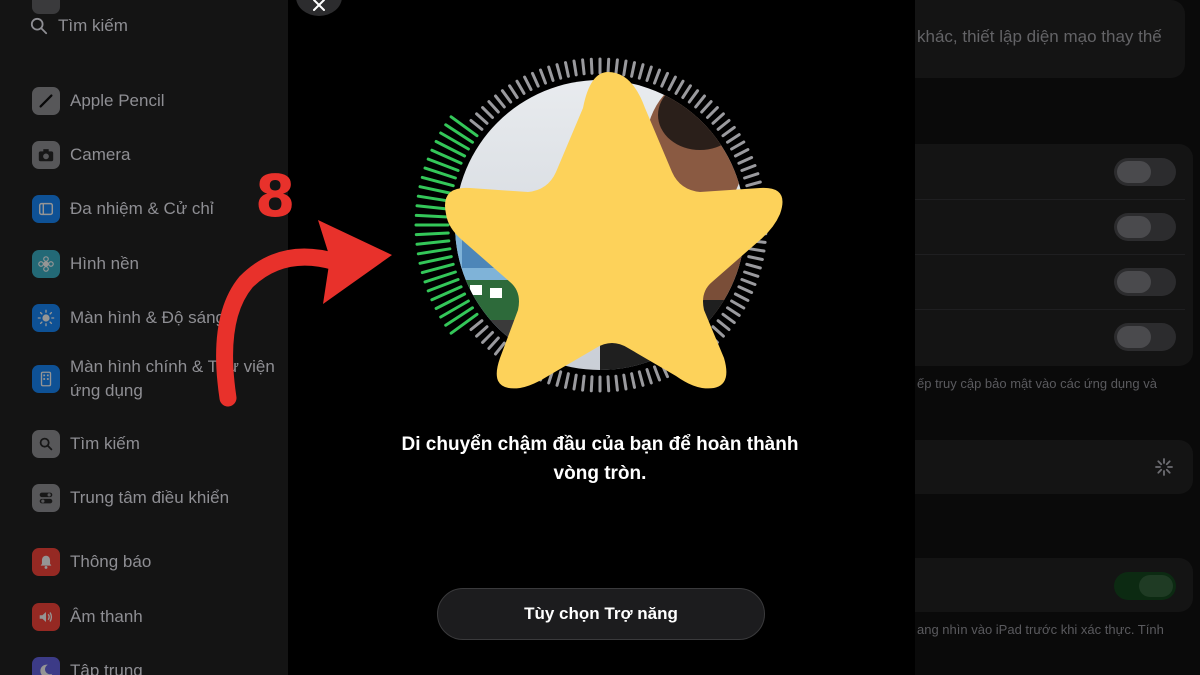 The width and height of the screenshot is (1200, 675). Describe the element at coordinates (601, 614) in the screenshot. I see `accessibility-options-button: Tùy chọn Trợ năng` at that location.